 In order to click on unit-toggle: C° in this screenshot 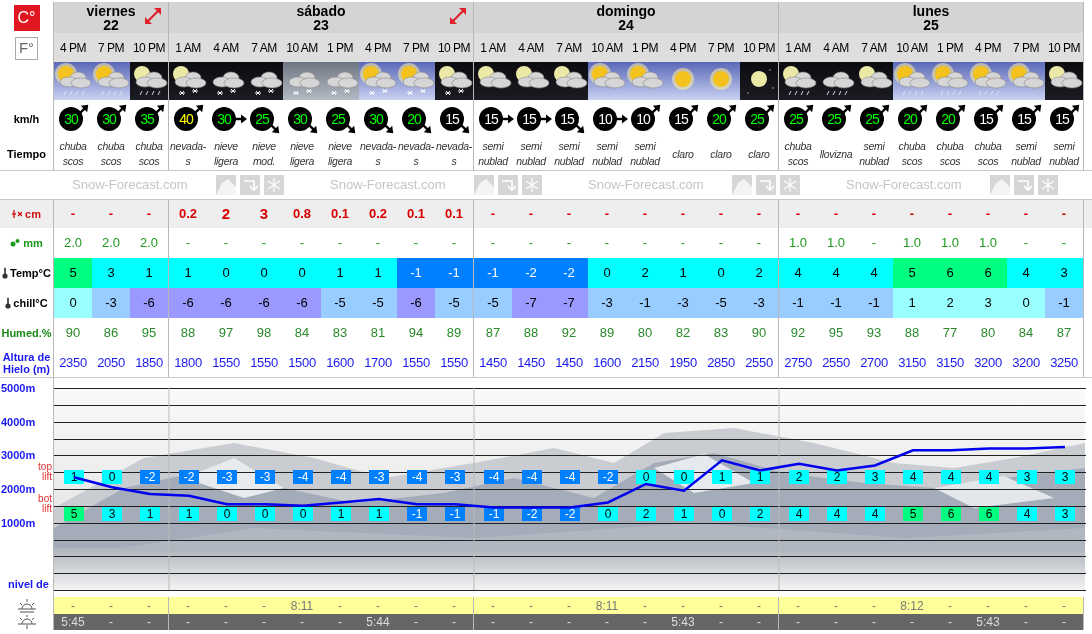, I will do `click(26, 18)`.